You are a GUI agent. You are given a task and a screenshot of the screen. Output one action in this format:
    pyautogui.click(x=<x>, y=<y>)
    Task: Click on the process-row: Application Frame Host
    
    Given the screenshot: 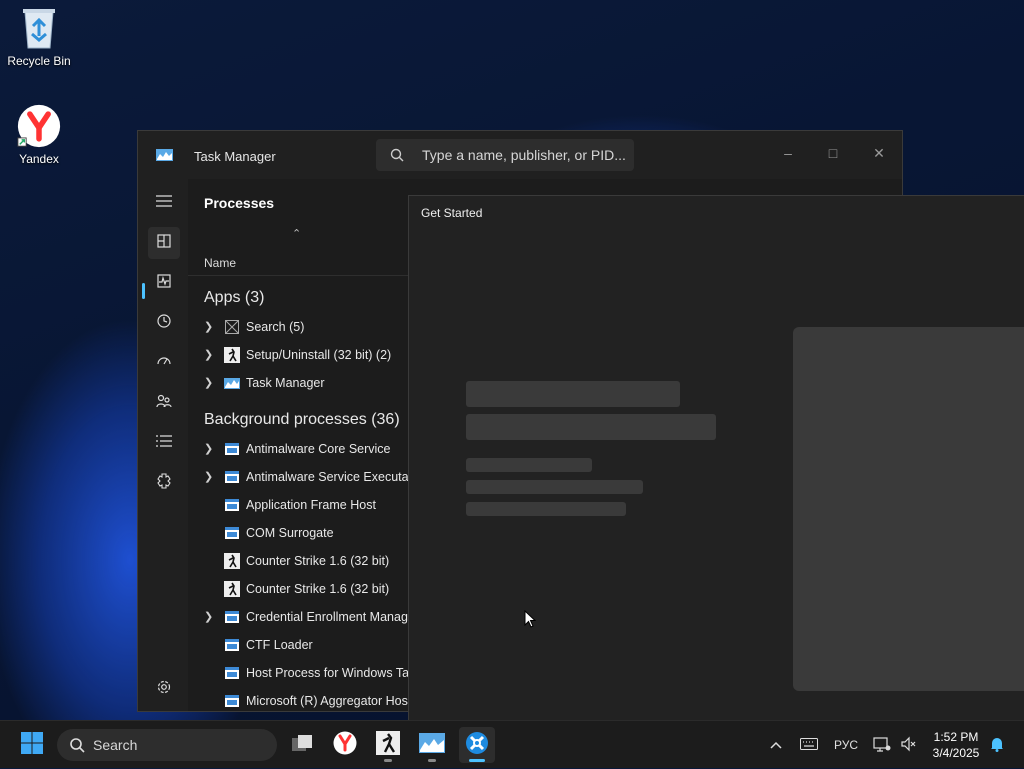 What is the action you would take?
    pyautogui.click(x=303, y=505)
    